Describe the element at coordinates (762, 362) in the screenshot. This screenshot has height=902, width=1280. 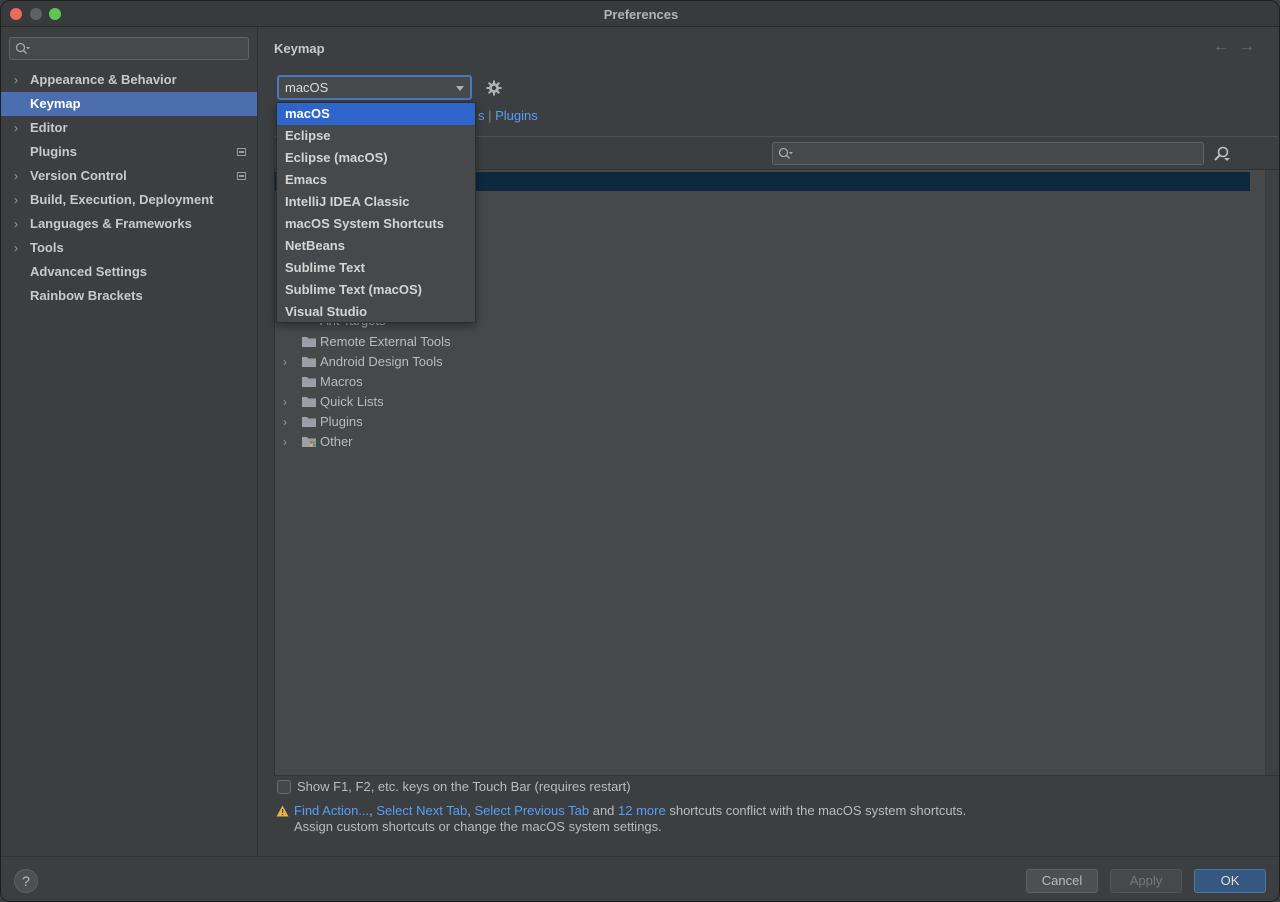
I see `tree-row: › Android Design Tools` at that location.